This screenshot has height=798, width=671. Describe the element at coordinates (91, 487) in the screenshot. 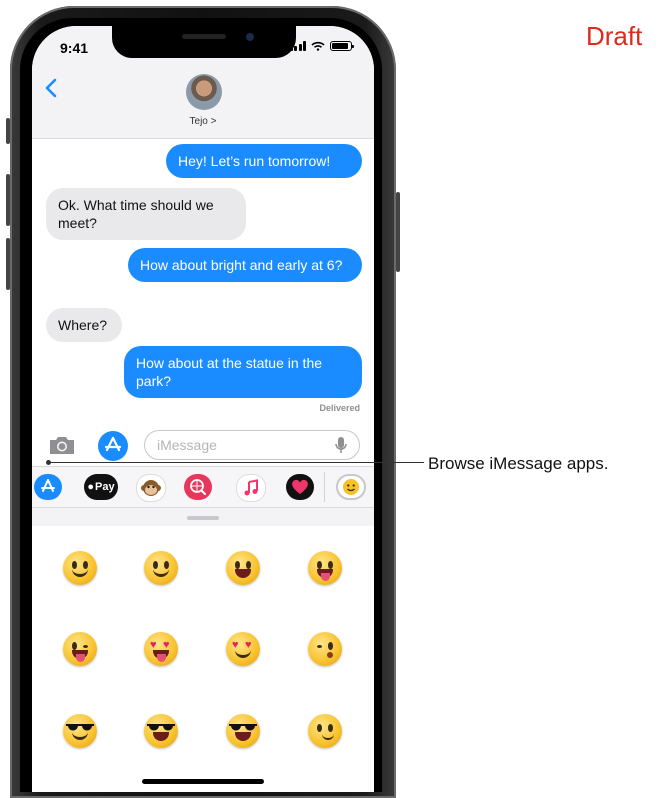

I see `apple-pay-icon: ●` at that location.